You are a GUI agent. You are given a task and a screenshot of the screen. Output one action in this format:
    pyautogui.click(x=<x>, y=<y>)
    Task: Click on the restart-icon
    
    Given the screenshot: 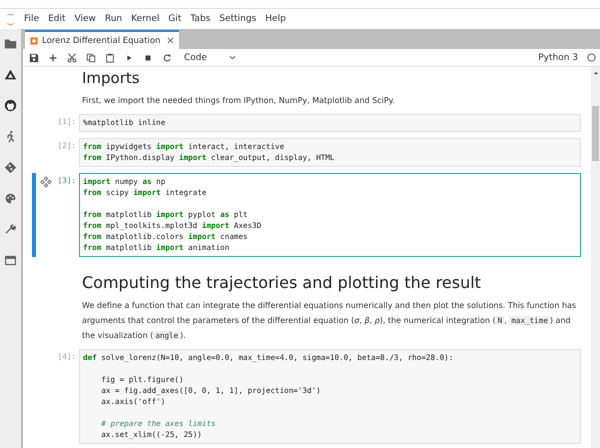 What is the action you would take?
    pyautogui.click(x=167, y=57)
    